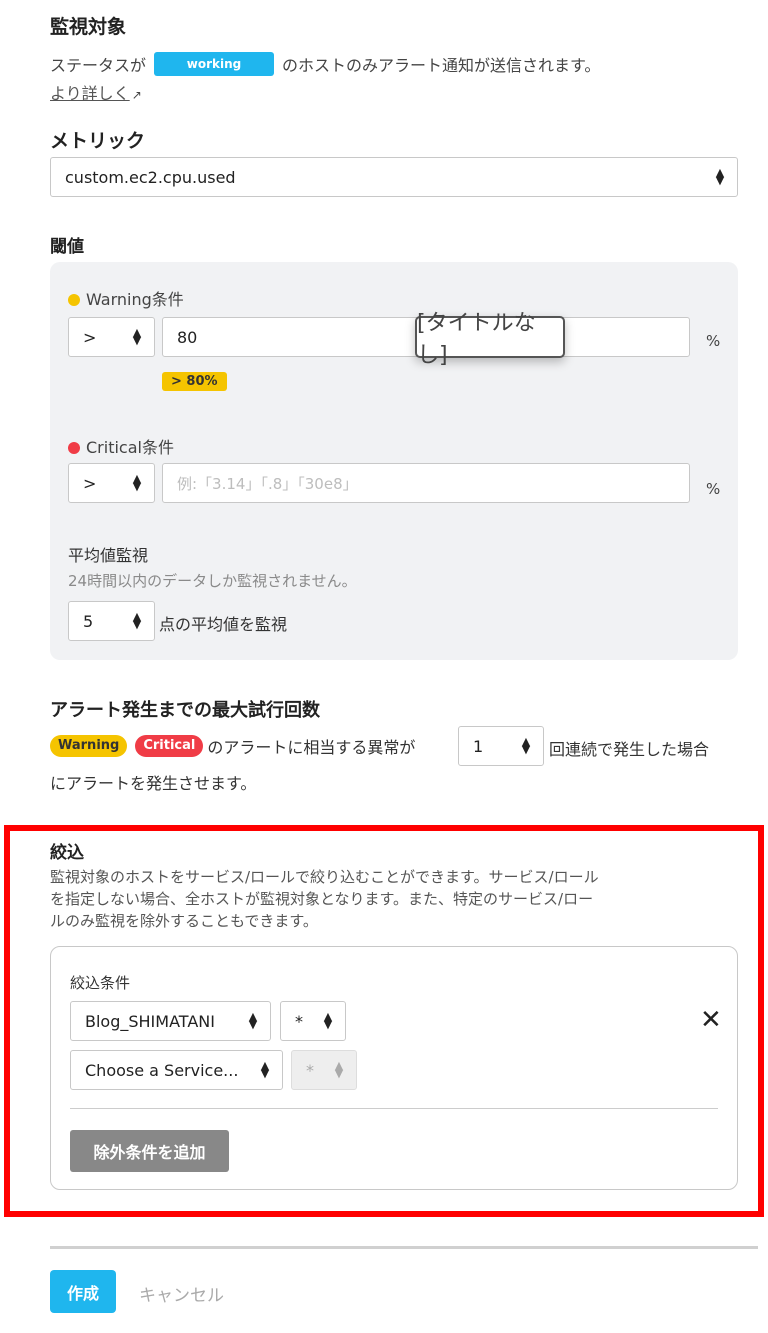  I want to click on critical-operator-select: > ▲ ▼, so click(111, 483).